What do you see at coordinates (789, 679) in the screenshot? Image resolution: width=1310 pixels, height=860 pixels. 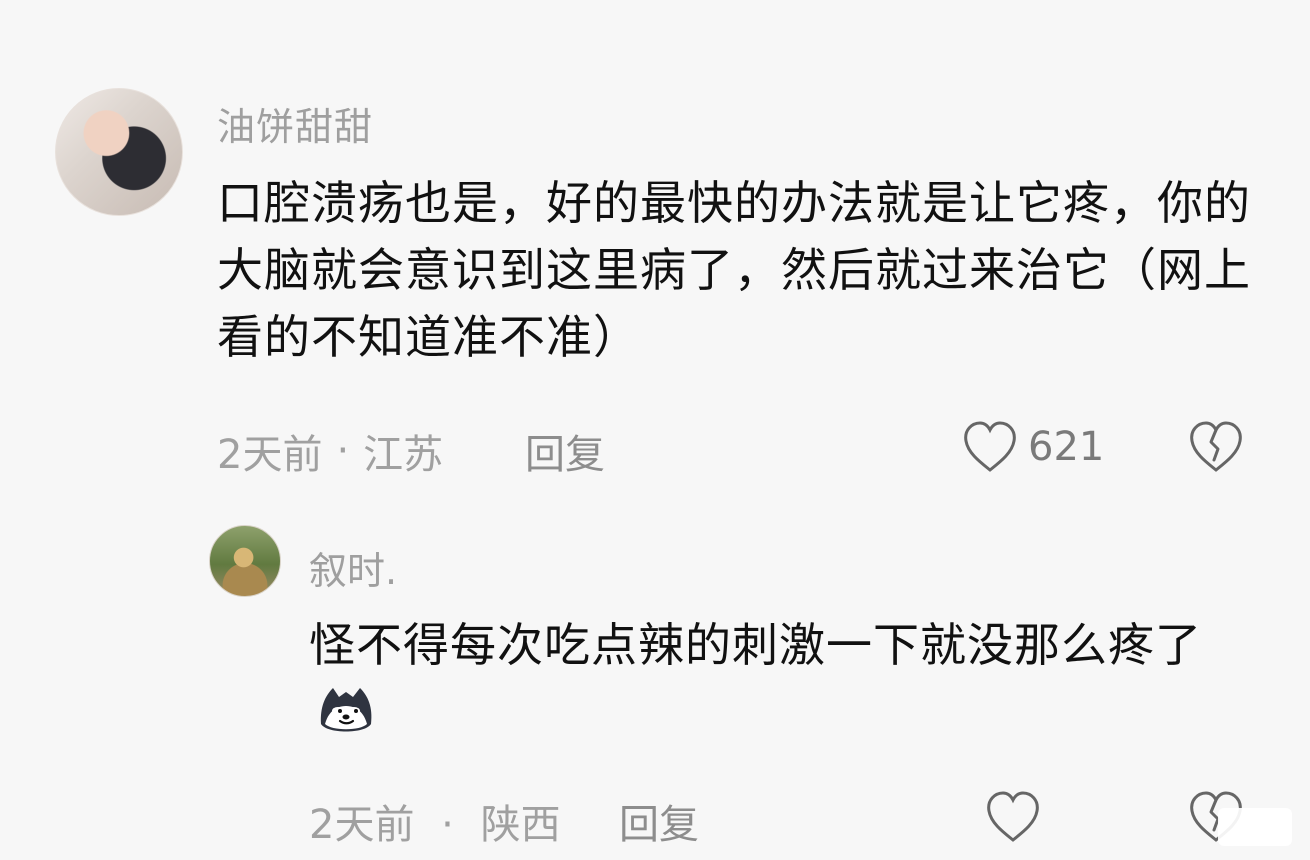 I see `comment-text-wrap: 怪不得每次吃点辣的刺激一下就没那么疼了` at bounding box center [789, 679].